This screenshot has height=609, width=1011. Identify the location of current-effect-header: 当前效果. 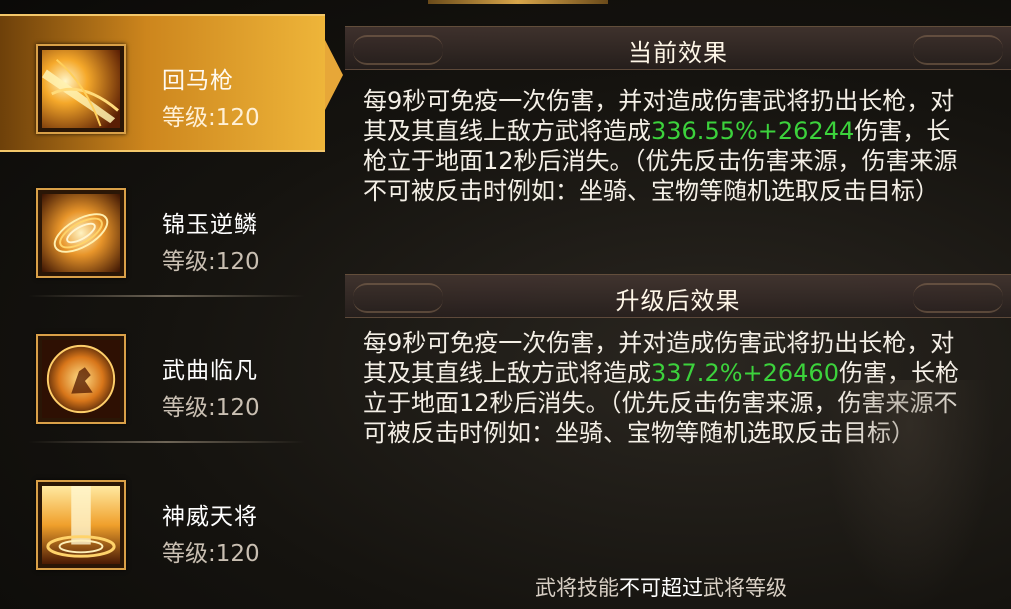
(678, 48).